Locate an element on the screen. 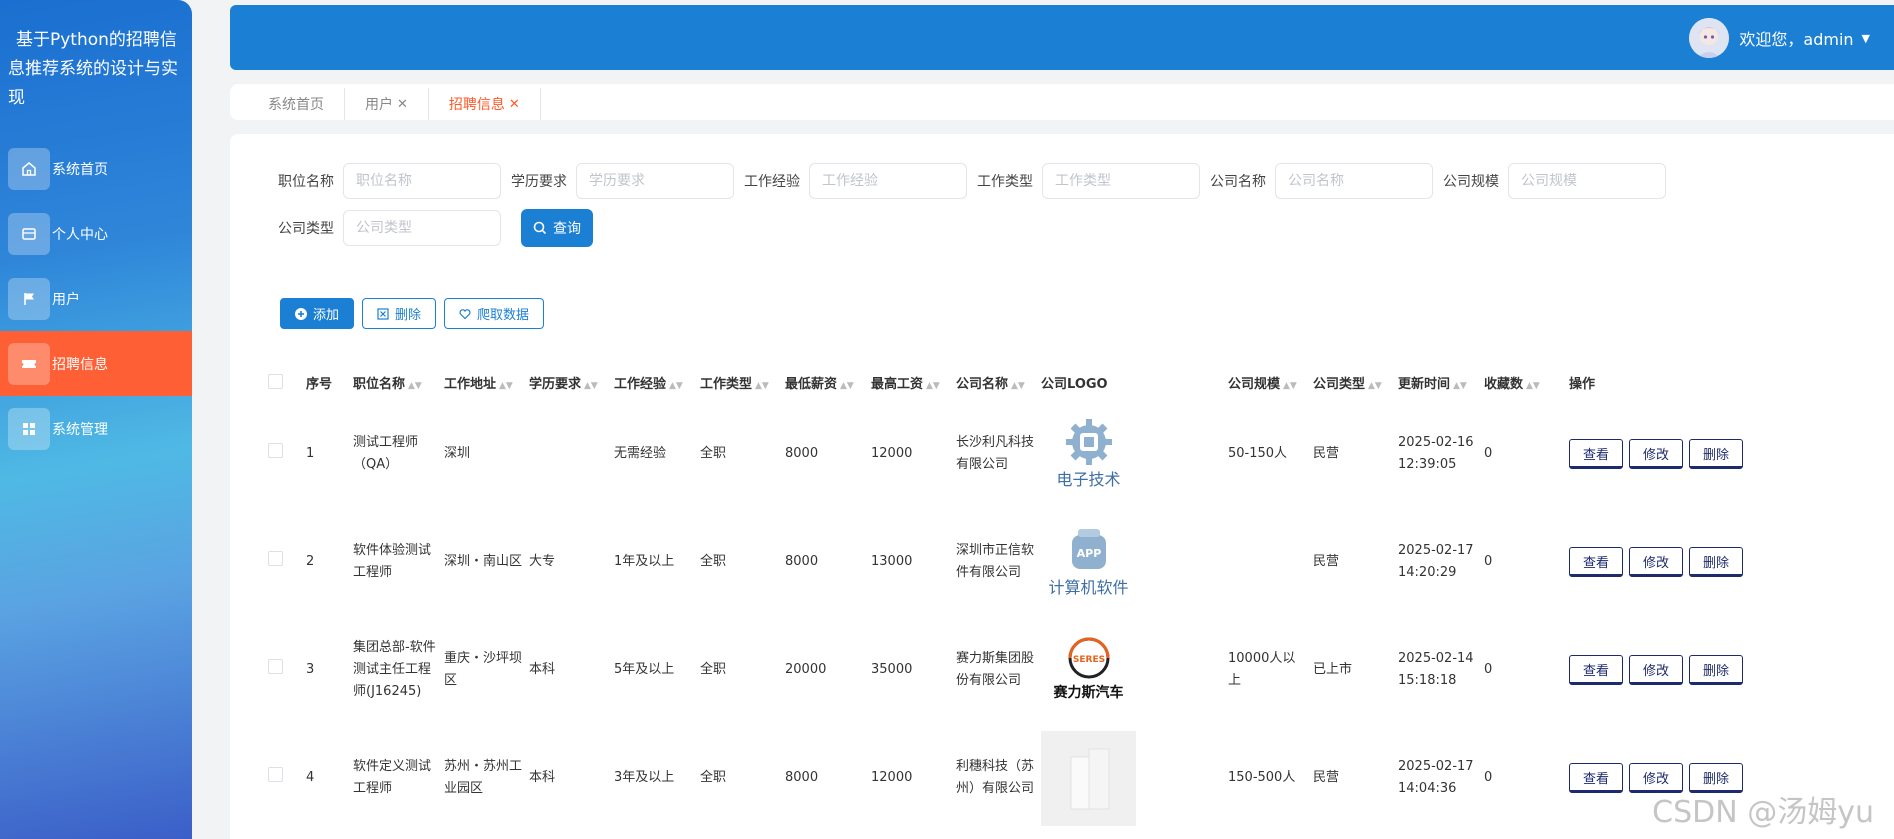  job-type-input is located at coordinates (1121, 181).